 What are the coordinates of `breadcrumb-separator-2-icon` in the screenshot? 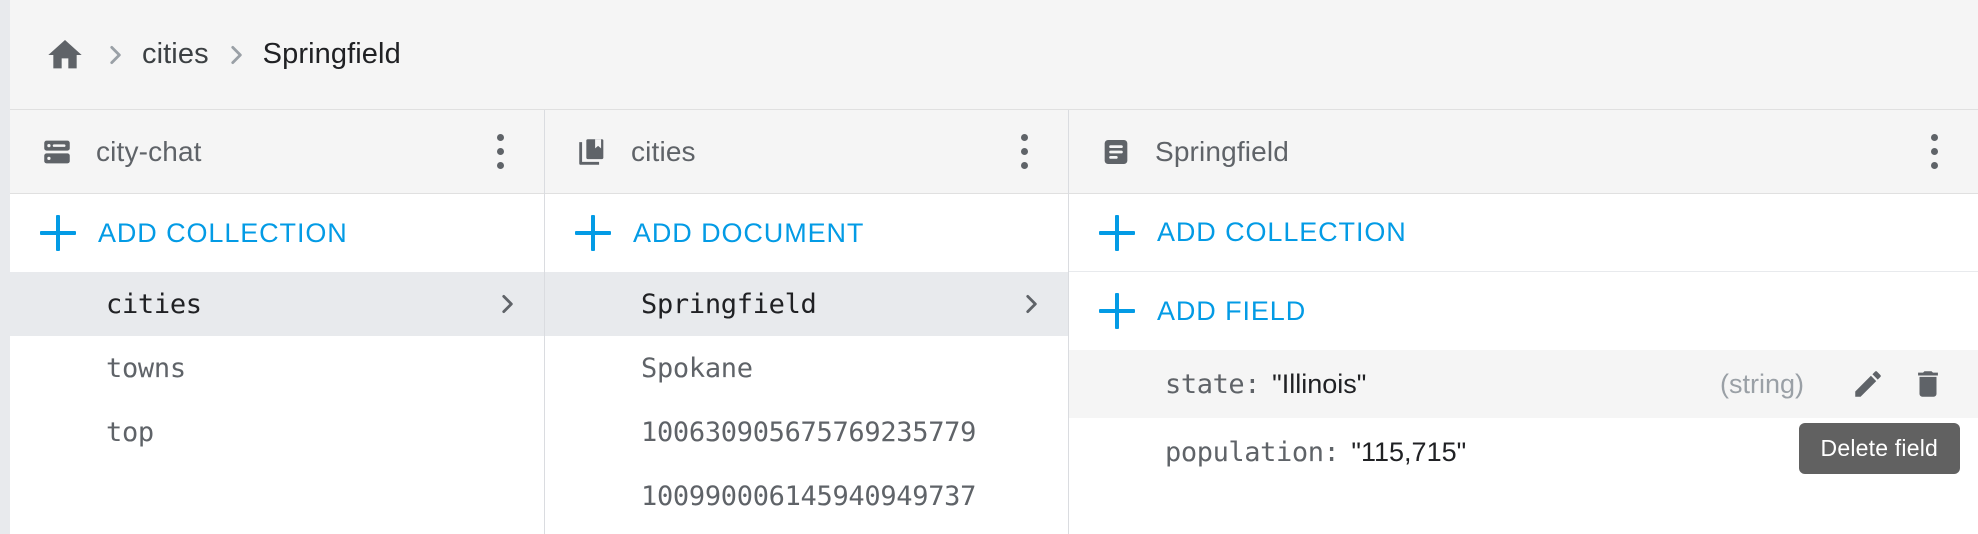 It's located at (236, 55).